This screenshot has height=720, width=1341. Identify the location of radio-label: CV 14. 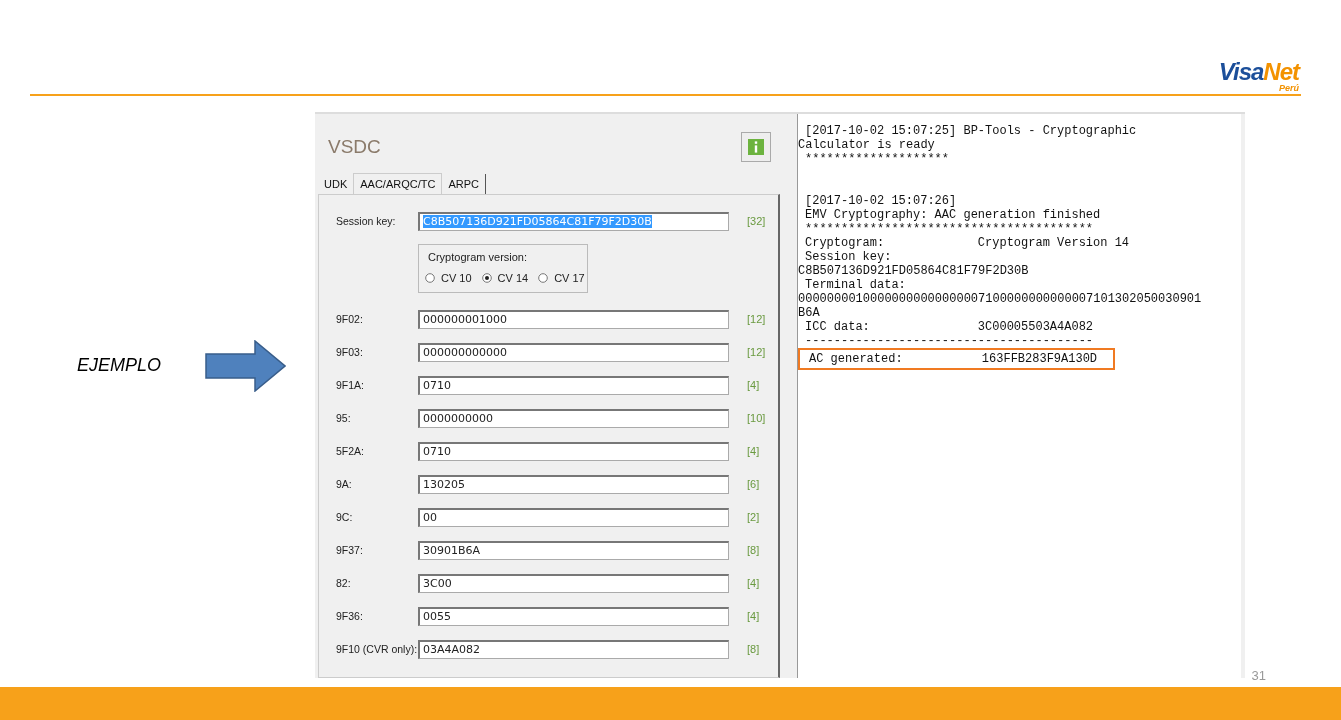
(513, 278).